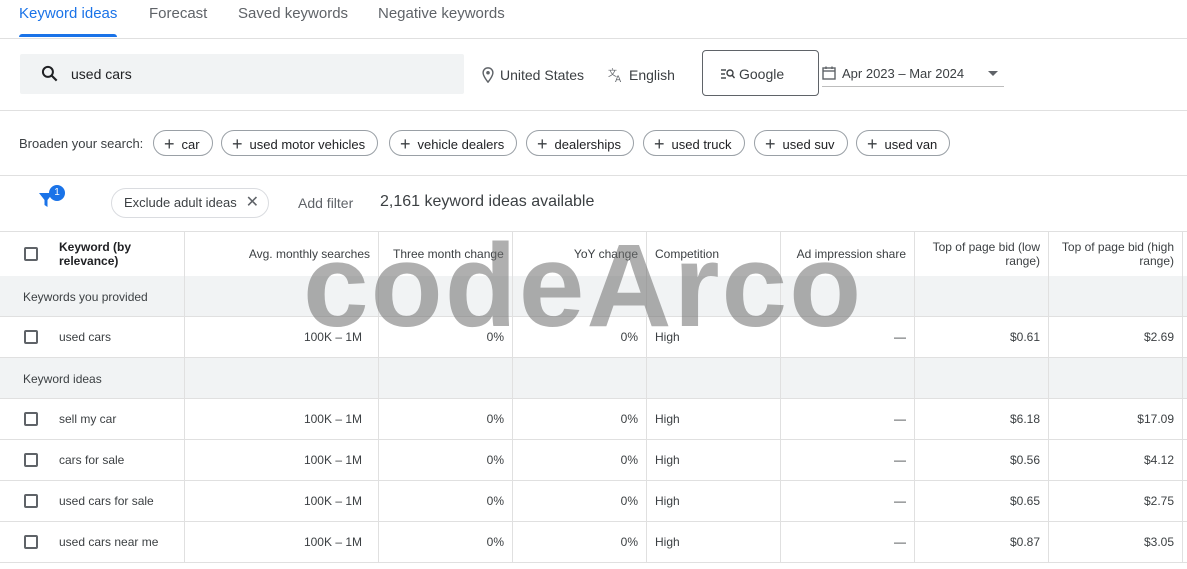 This screenshot has width=1187, height=569. I want to click on column-header-top-bid-high: Top of page bid (high range), so click(1115, 254).